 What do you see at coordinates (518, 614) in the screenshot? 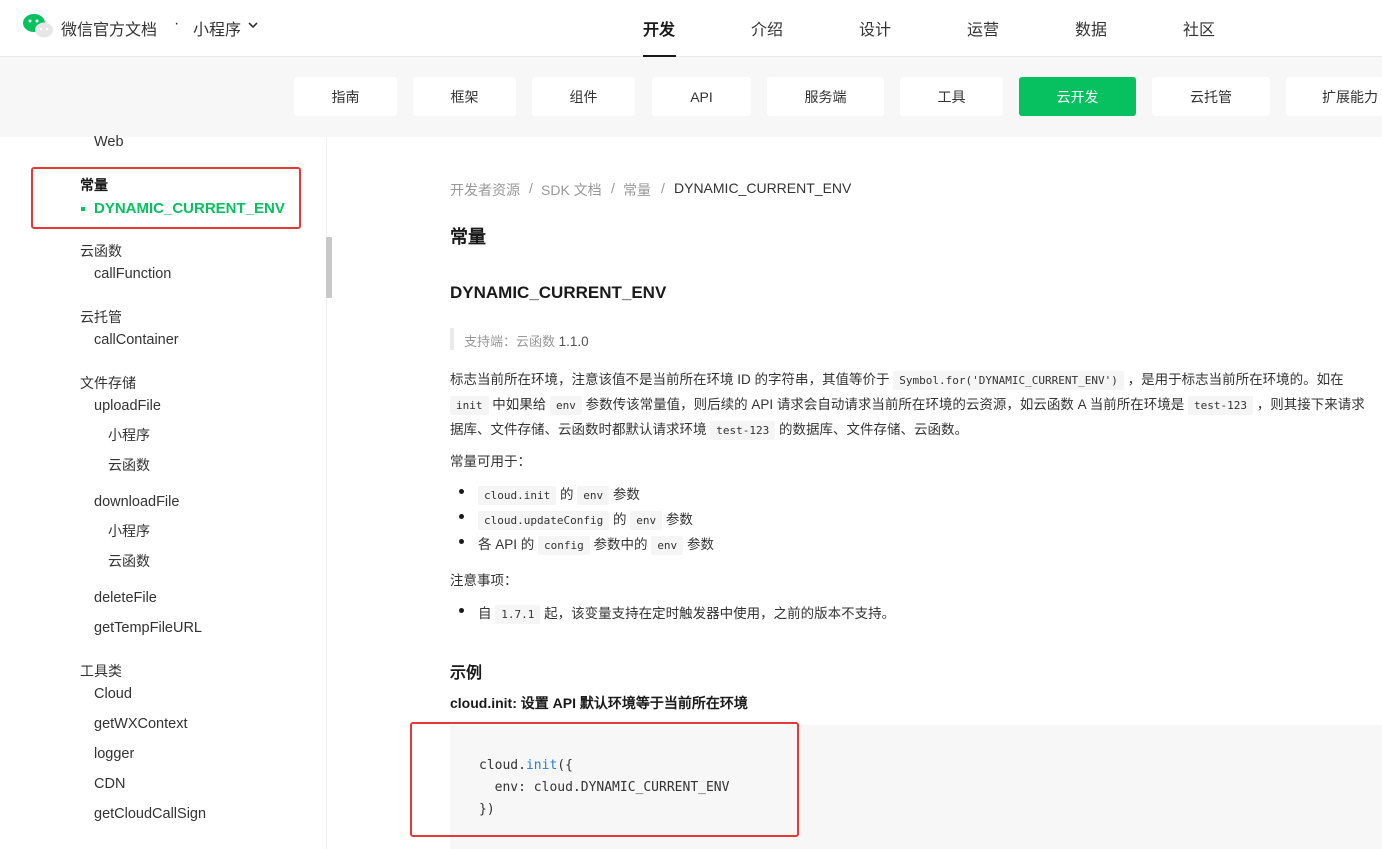
I see `inline-code: 1.7.1` at bounding box center [518, 614].